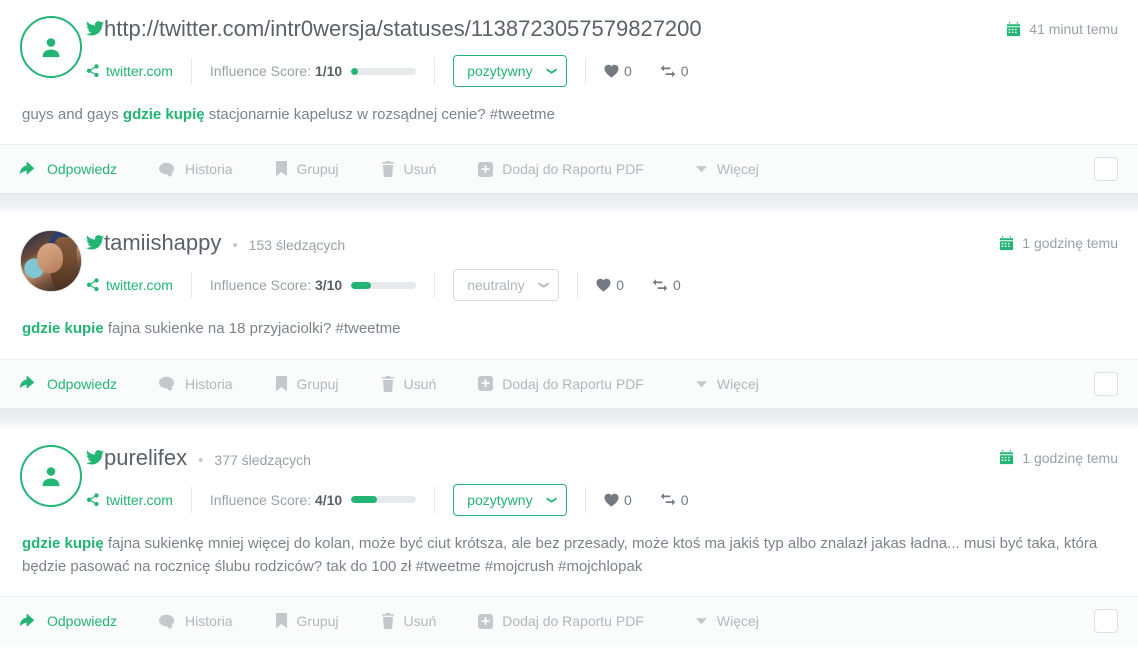 The width and height of the screenshot is (1138, 664). Describe the element at coordinates (610, 285) in the screenshot. I see `likes-stat: 0` at that location.